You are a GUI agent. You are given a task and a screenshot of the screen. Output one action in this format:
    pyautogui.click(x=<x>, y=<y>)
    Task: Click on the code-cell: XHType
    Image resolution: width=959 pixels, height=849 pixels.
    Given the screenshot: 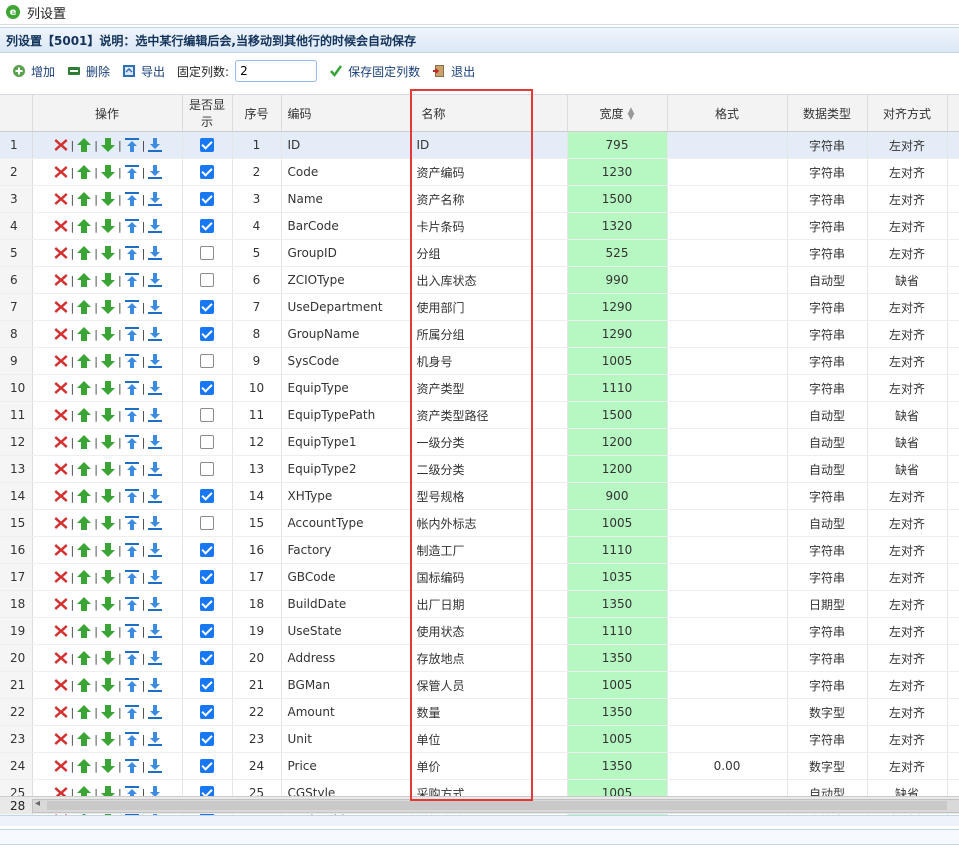 What is the action you would take?
    pyautogui.click(x=346, y=496)
    